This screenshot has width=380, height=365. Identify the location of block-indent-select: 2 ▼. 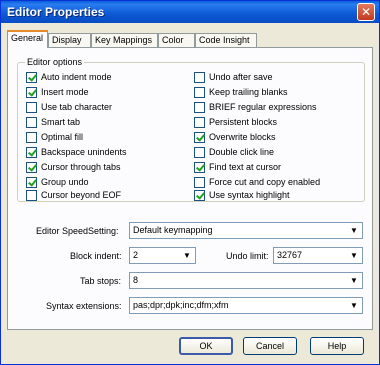
(162, 255).